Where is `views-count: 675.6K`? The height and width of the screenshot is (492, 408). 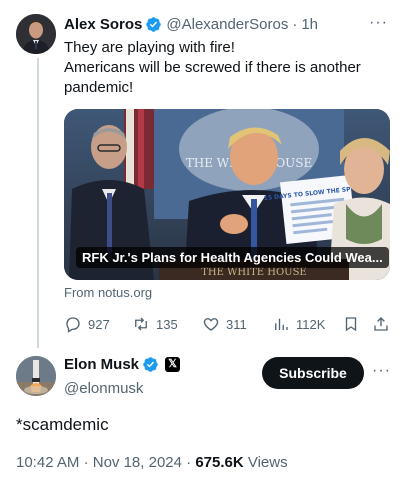 views-count: 675.6K is located at coordinates (219, 462).